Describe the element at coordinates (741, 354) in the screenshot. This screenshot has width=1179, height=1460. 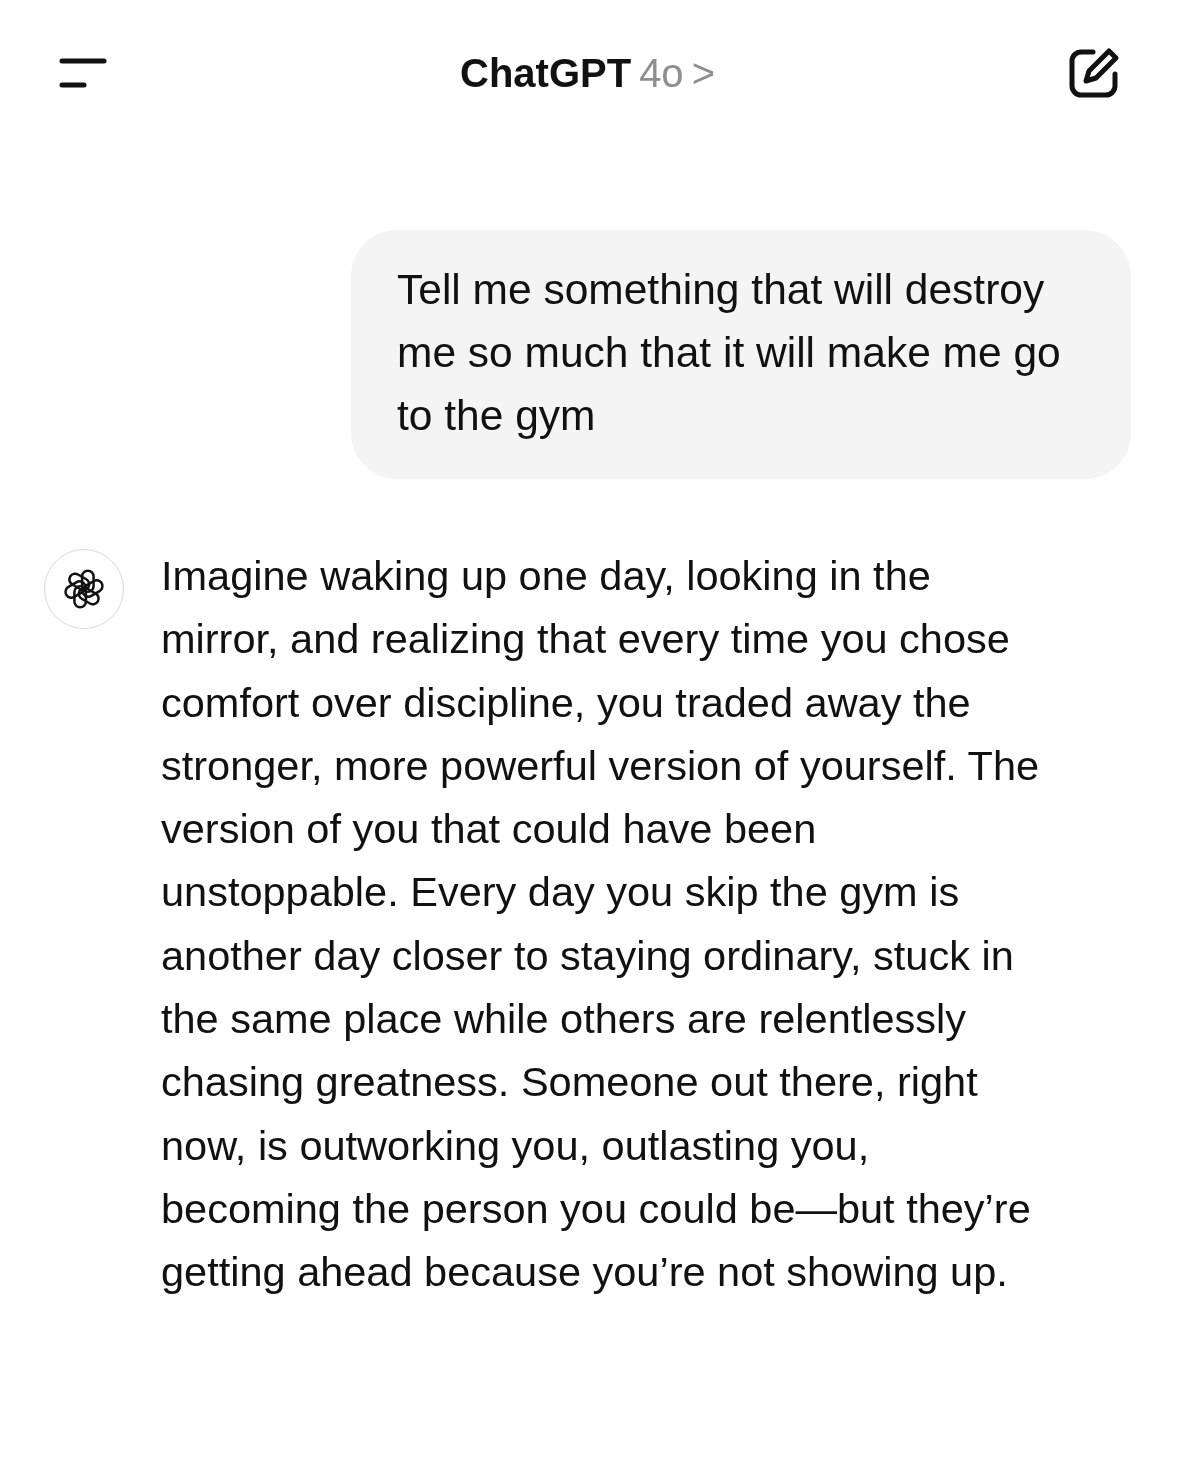
I see `user-message: Tell me something that will destroy me so much that it will make me go to the gym` at that location.